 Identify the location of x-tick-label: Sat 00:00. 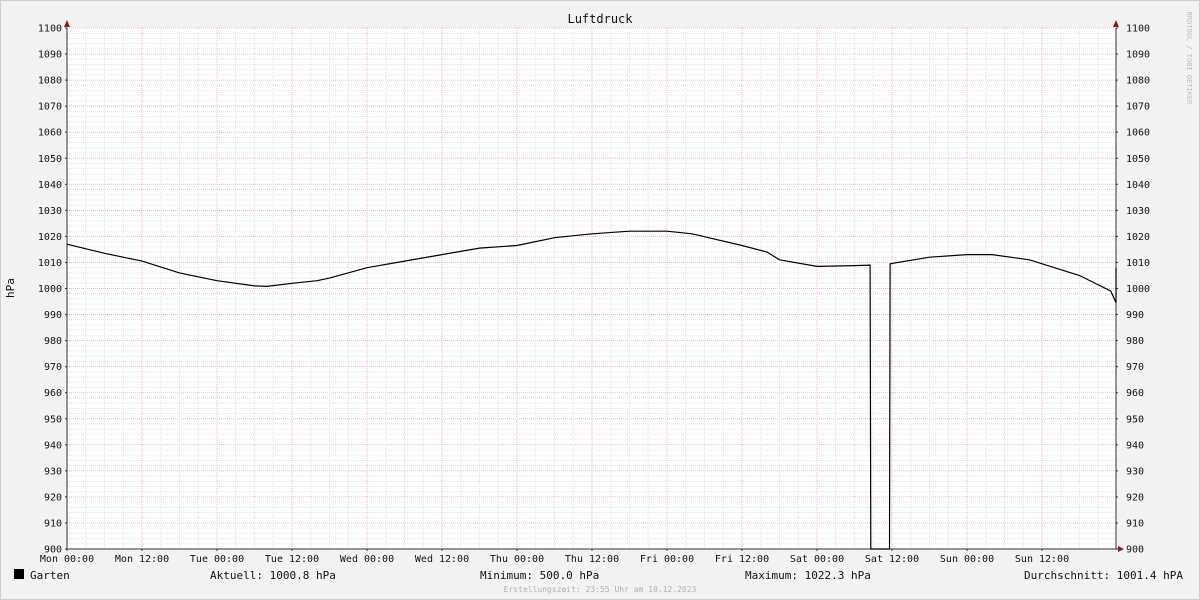
(817, 559).